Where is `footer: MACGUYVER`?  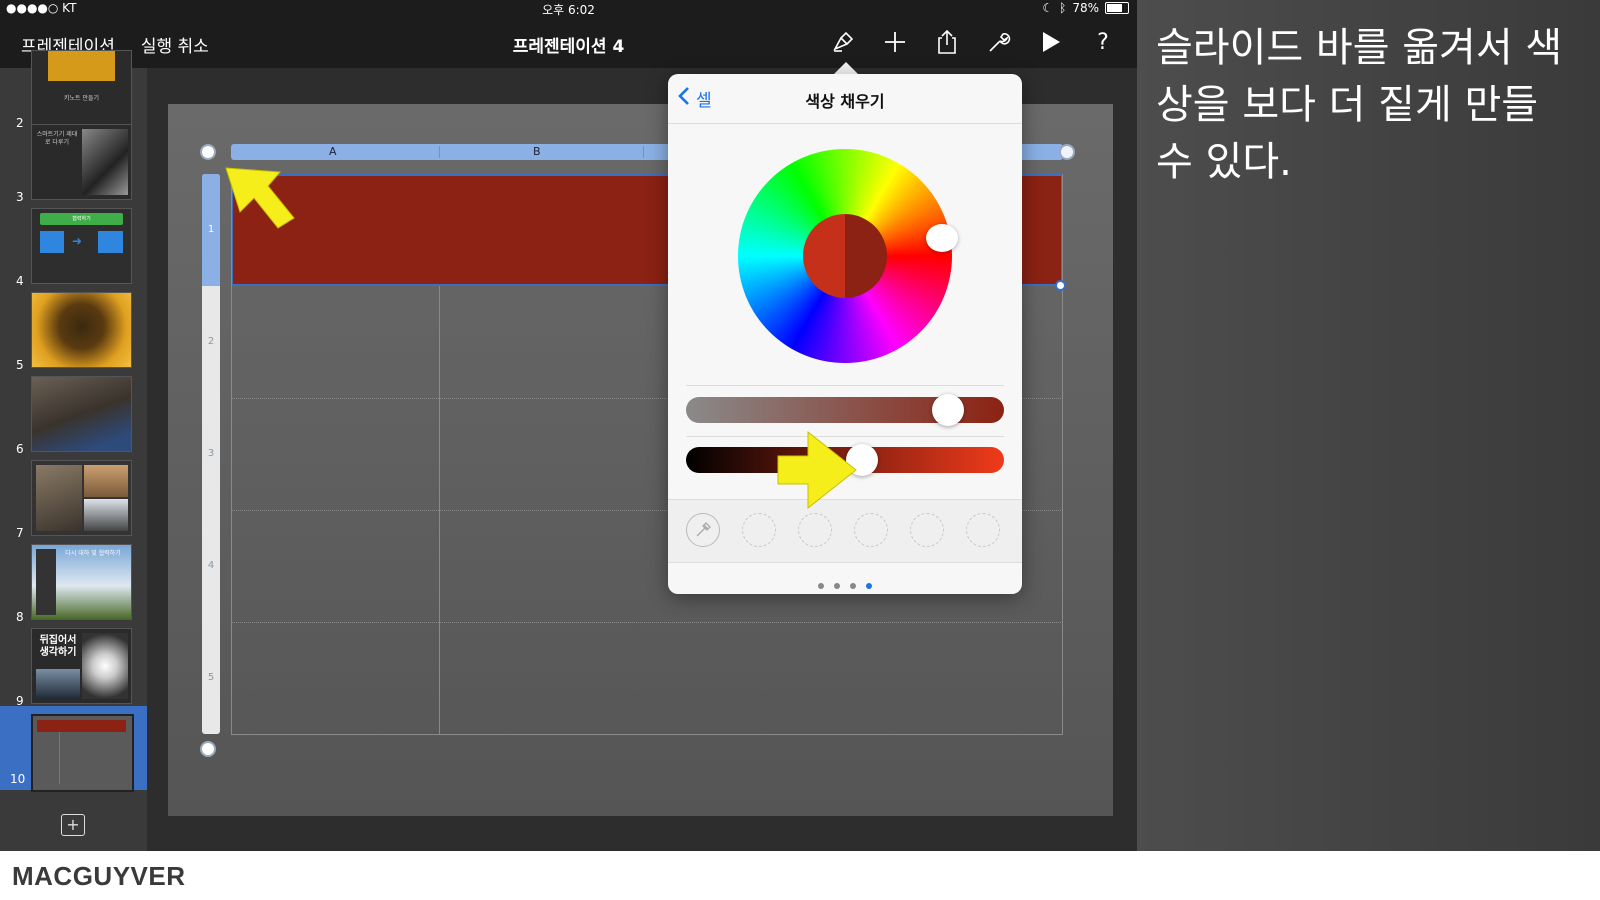
footer: MACGUYVER is located at coordinates (800, 875).